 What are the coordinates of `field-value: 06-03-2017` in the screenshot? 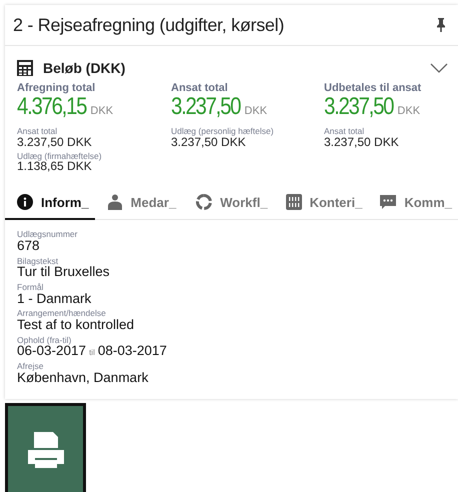 It's located at (51, 352).